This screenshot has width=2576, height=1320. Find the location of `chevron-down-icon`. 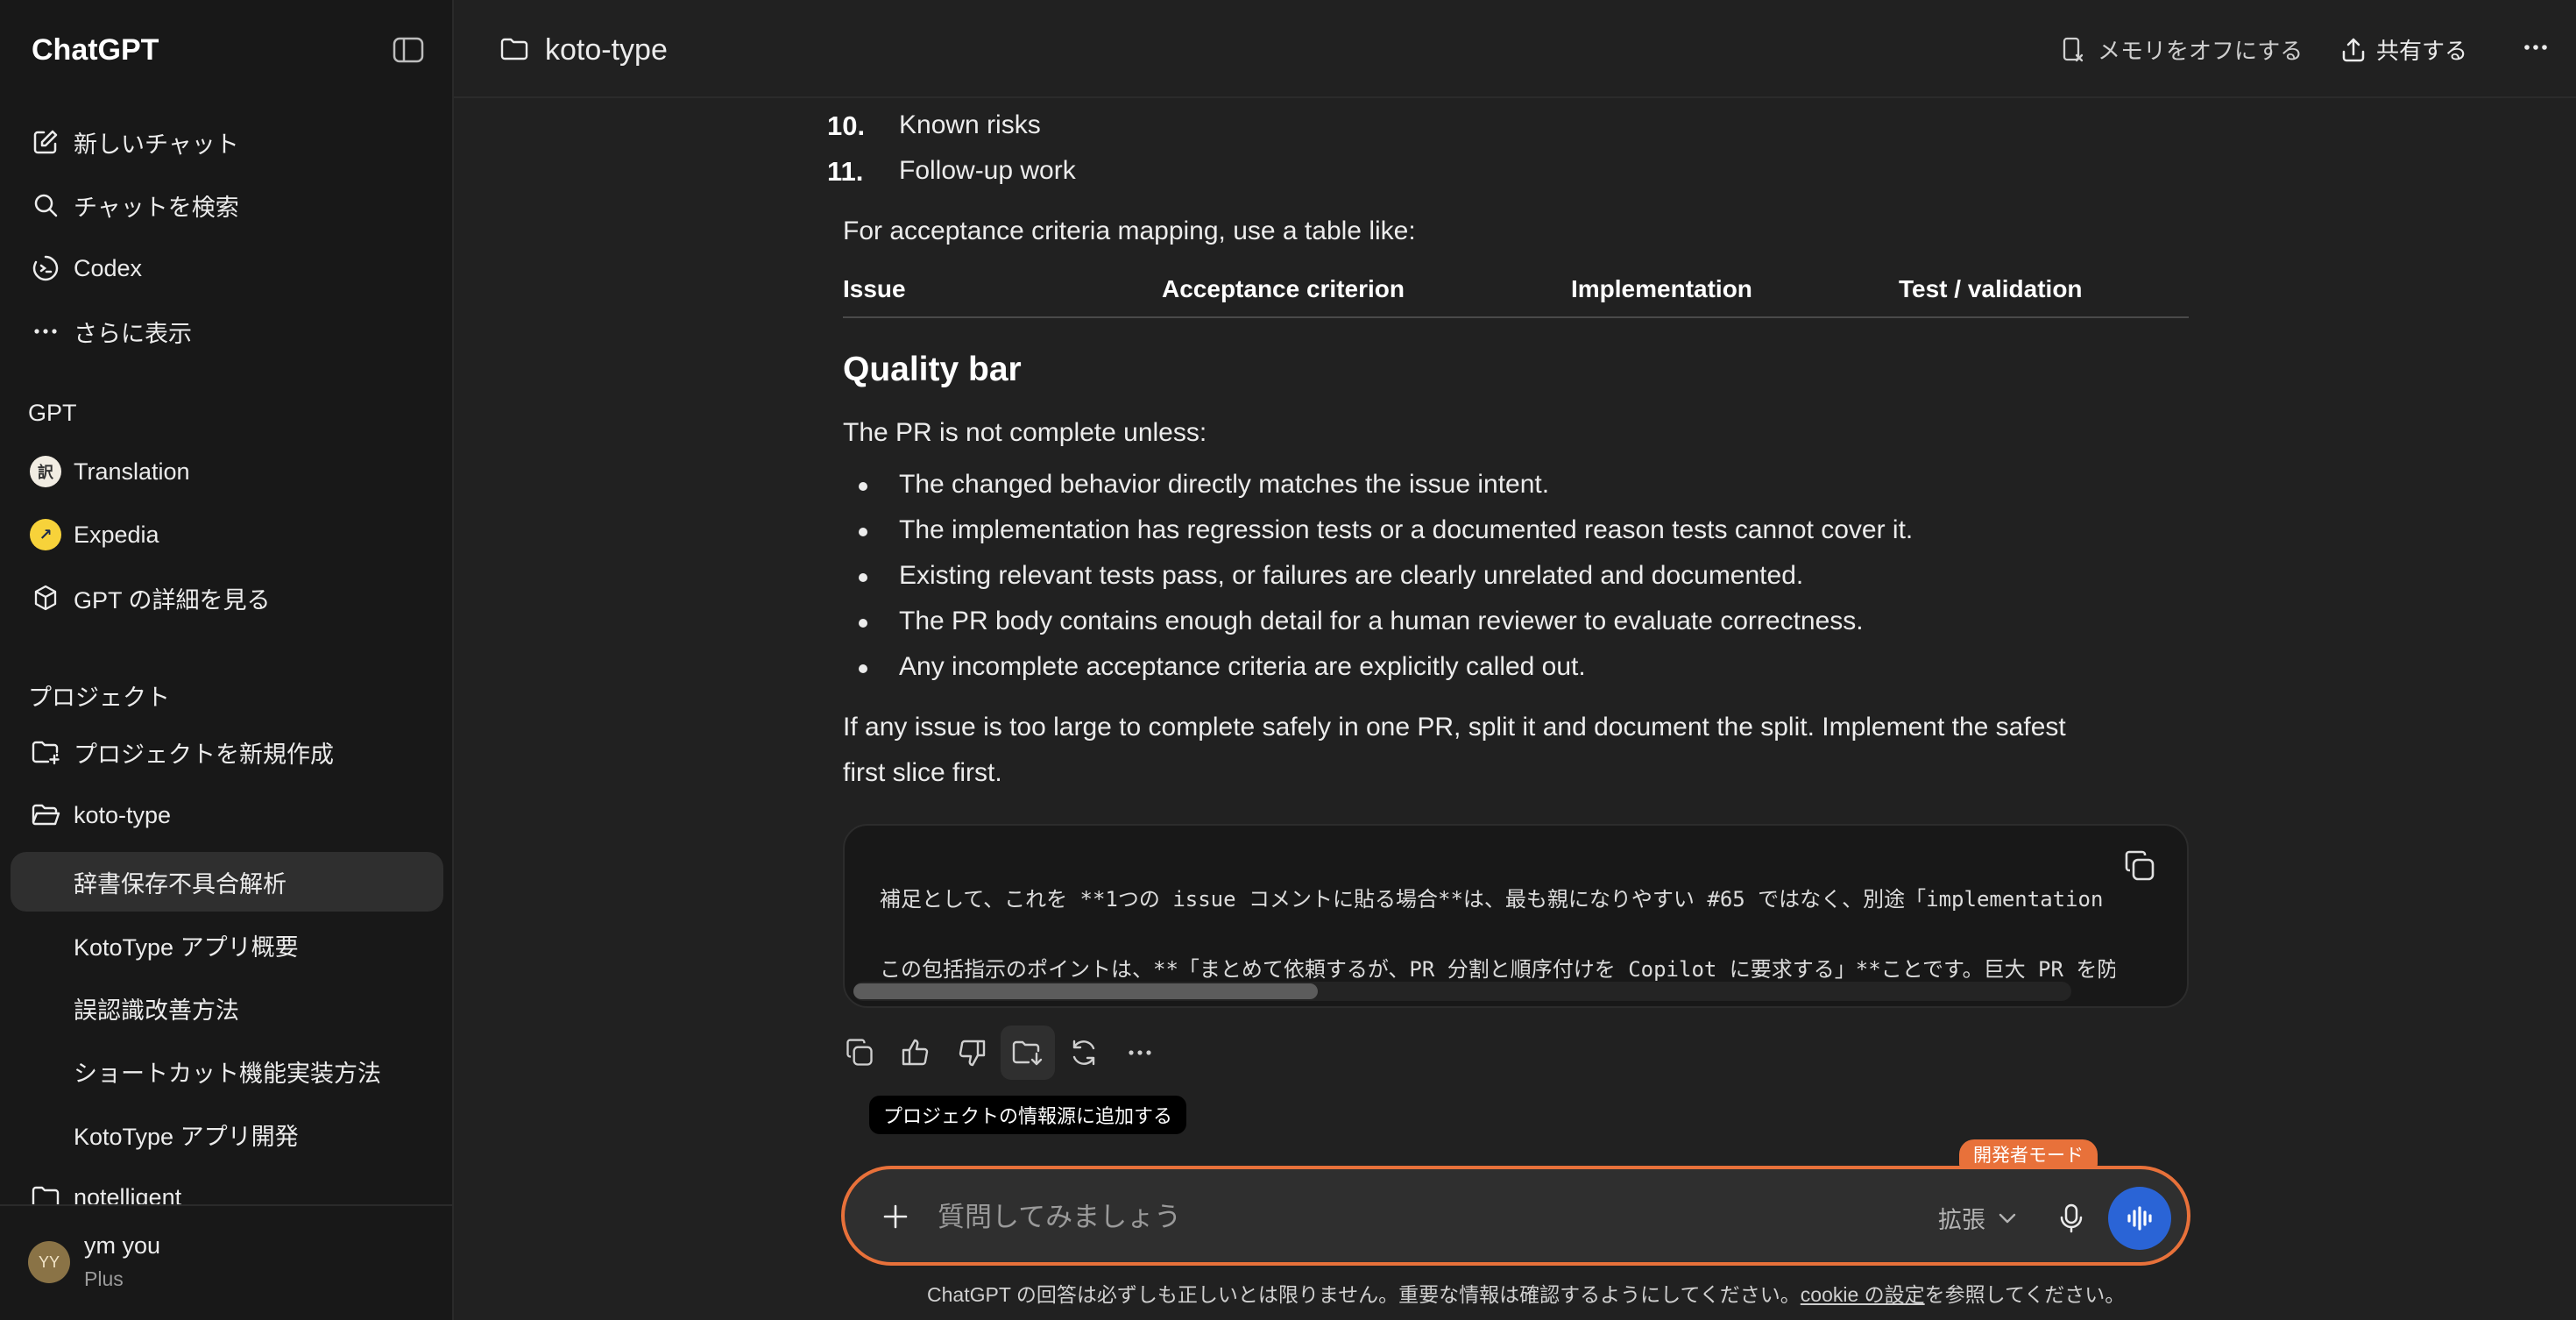

chevron-down-icon is located at coordinates (2007, 1218).